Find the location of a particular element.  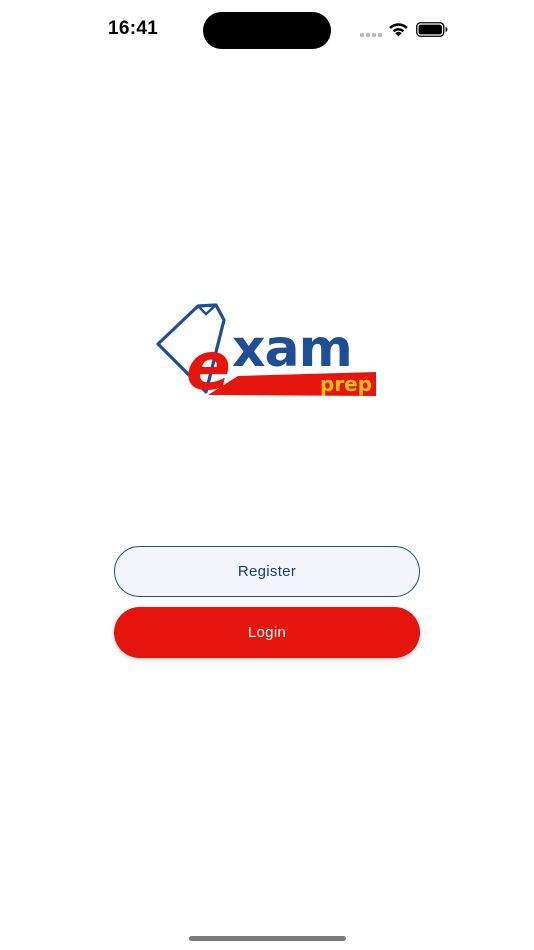

logo-letter-e: e is located at coordinates (208, 366).